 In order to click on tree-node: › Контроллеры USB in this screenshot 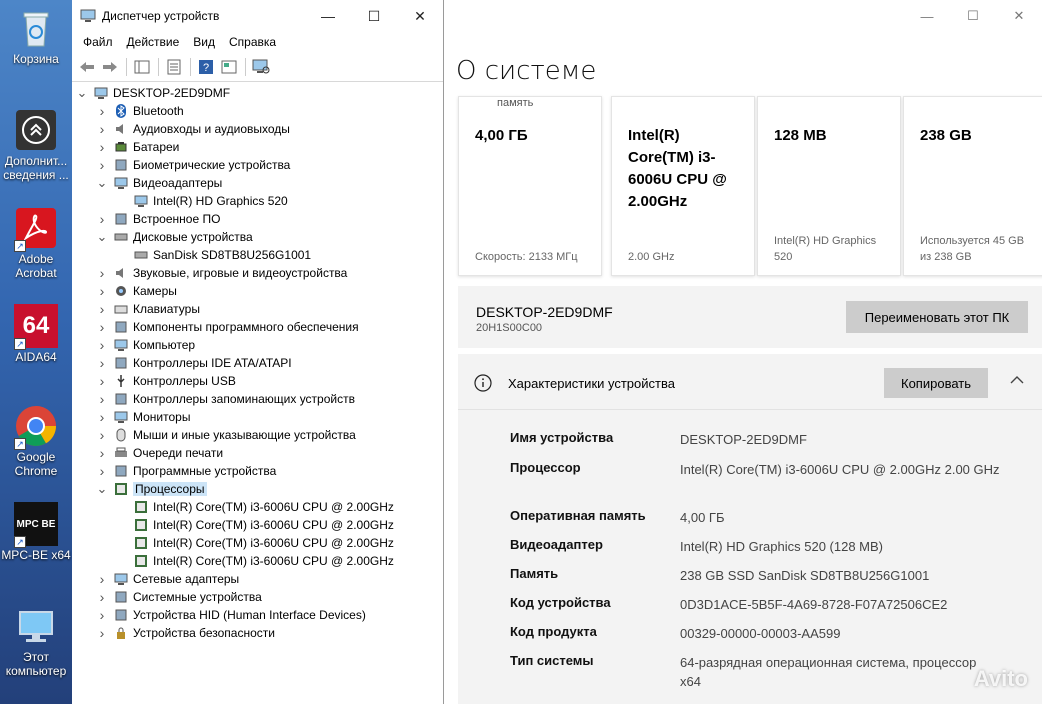, I will do `click(166, 381)`.